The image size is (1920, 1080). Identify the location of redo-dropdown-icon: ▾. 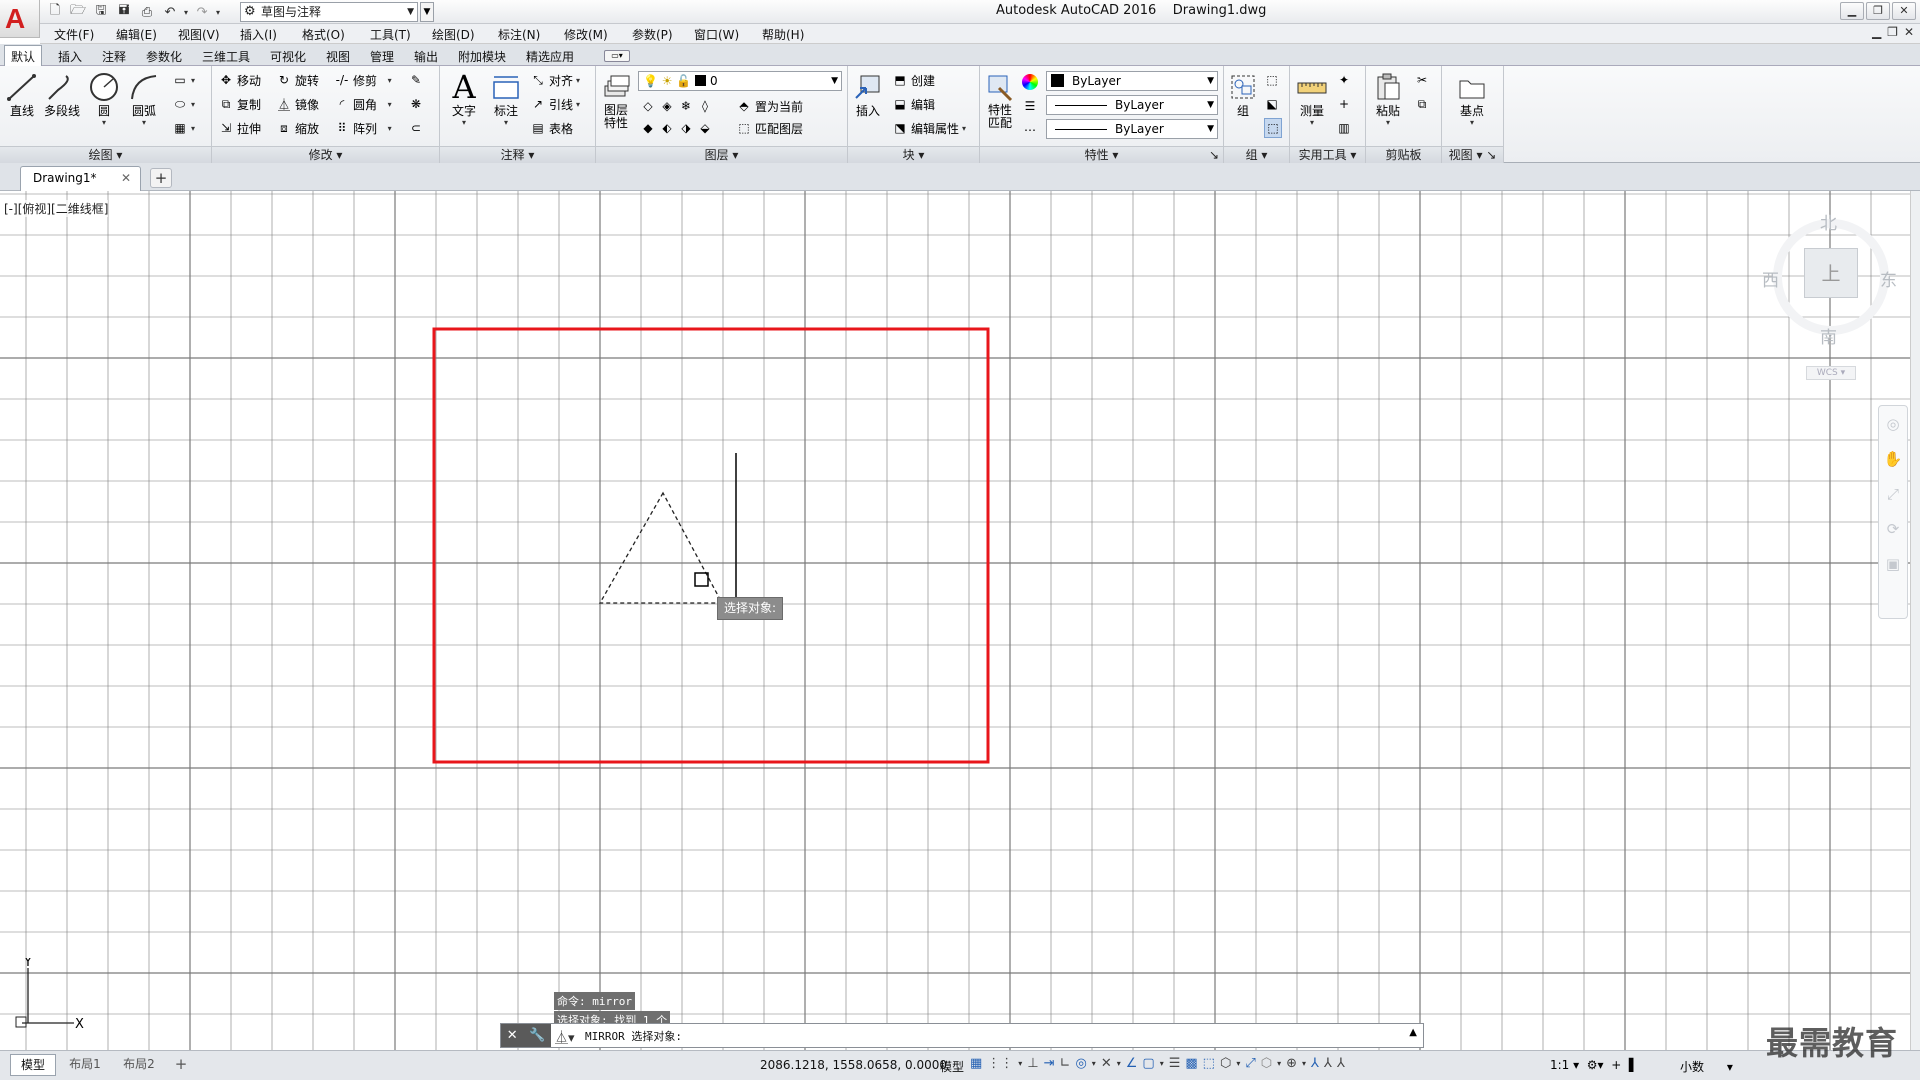
(218, 12).